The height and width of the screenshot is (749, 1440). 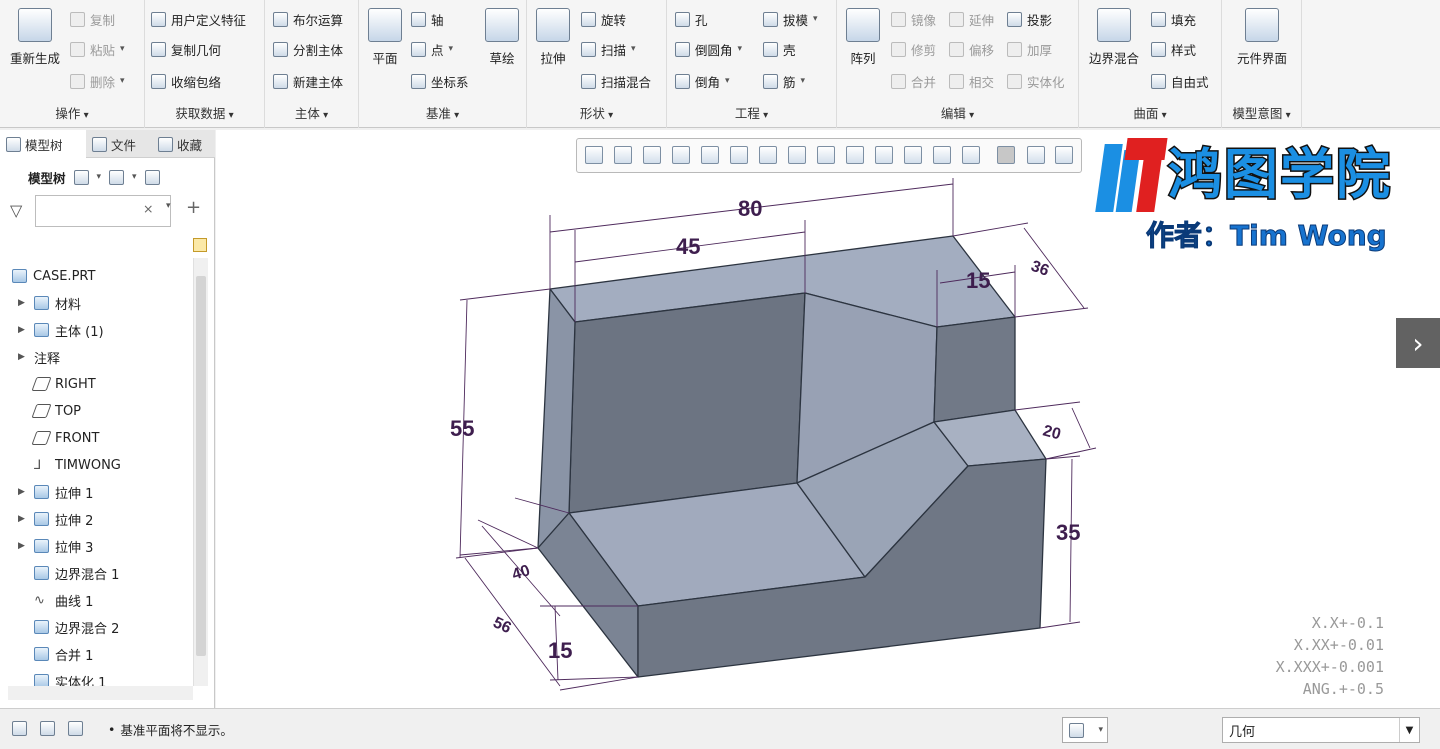 What do you see at coordinates (308, 49) in the screenshot?
I see `split-body-button: 分割主体` at bounding box center [308, 49].